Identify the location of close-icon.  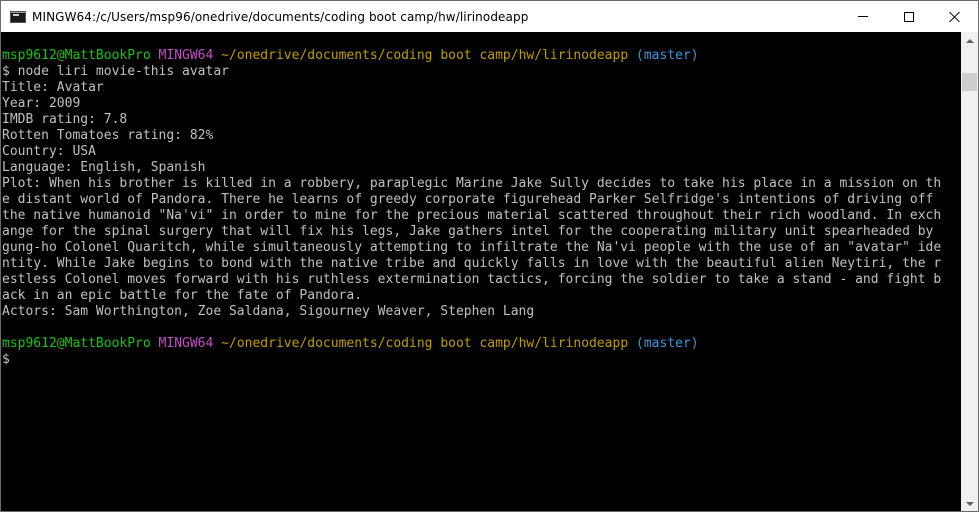
(955, 17).